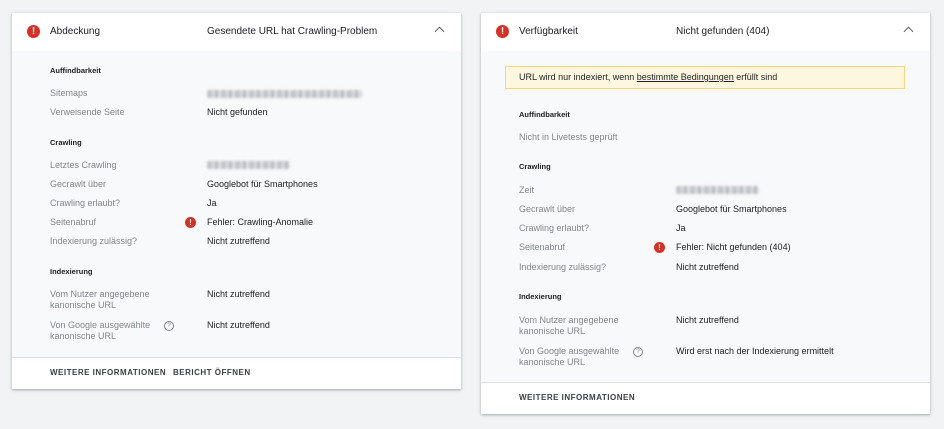 This screenshot has width=944, height=429. I want to click on redacted-crawl-time, so click(717, 190).